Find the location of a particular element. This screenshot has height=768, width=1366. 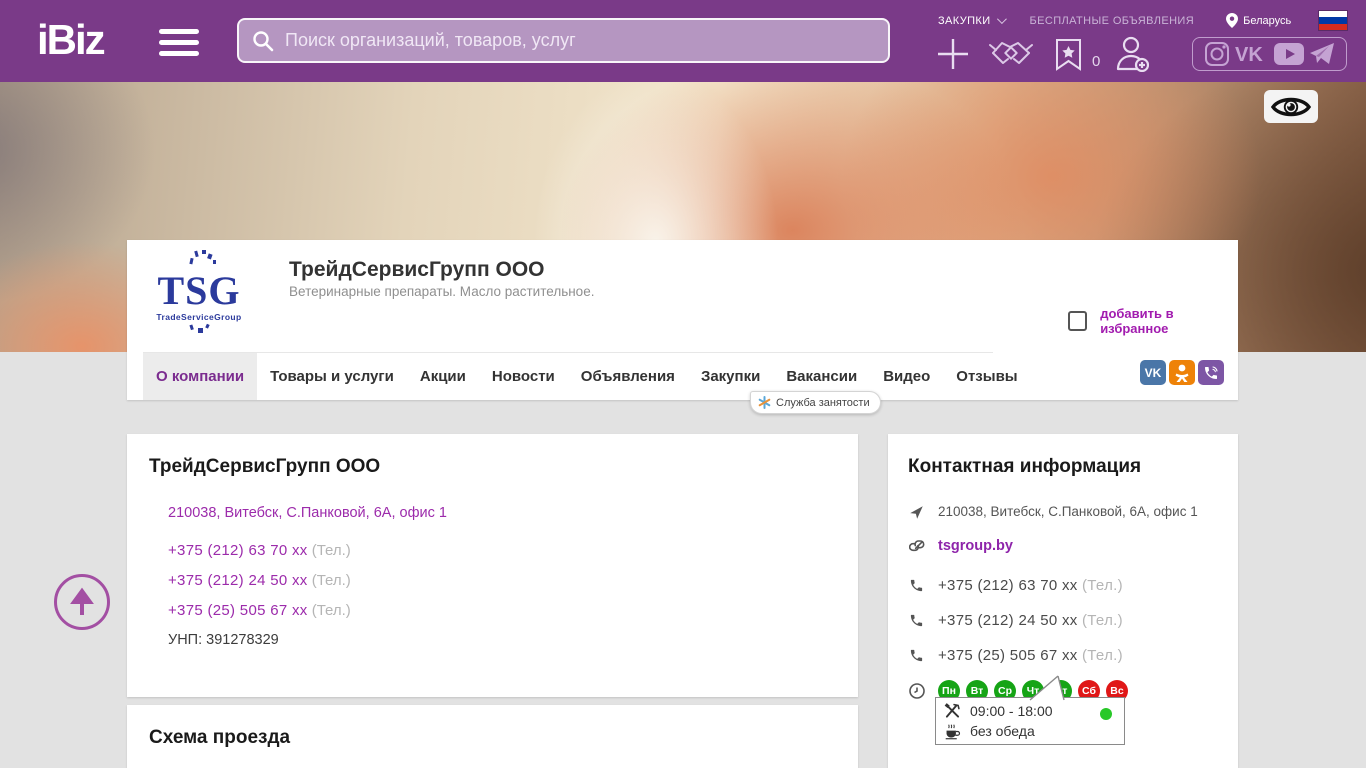

zakupki-link: ЗАКУПКИ is located at coordinates (964, 21).